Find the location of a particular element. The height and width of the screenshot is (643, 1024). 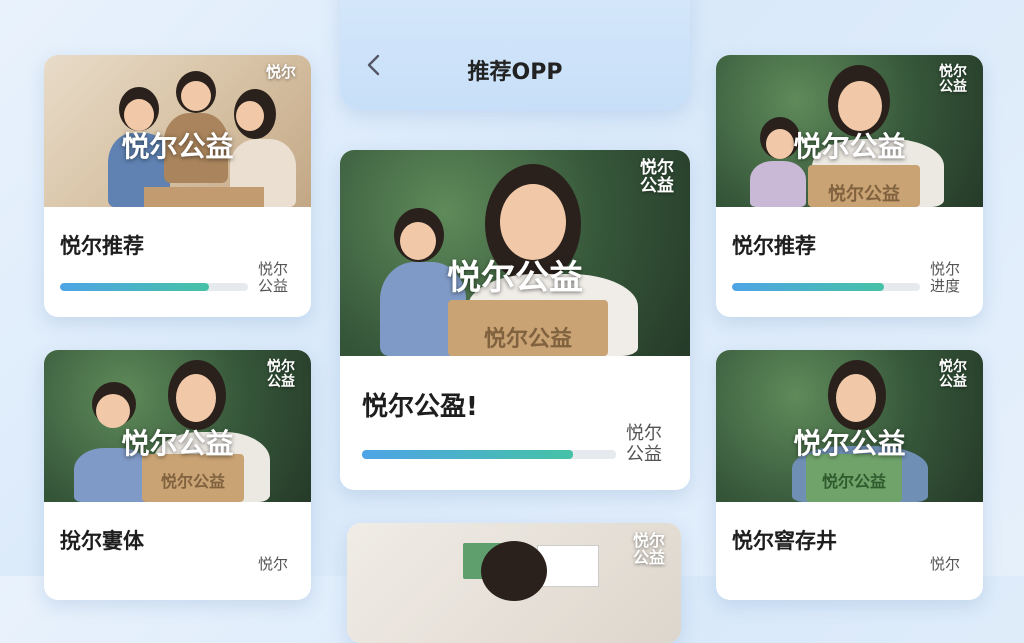

header-bar: 推荐OPP is located at coordinates (515, 55).